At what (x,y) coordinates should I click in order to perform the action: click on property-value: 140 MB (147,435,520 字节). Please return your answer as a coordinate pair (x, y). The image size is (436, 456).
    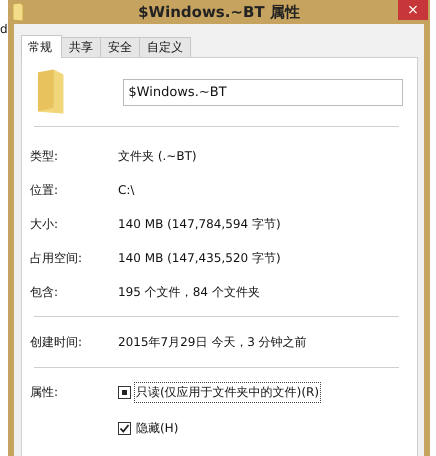
    Looking at the image, I should click on (199, 258).